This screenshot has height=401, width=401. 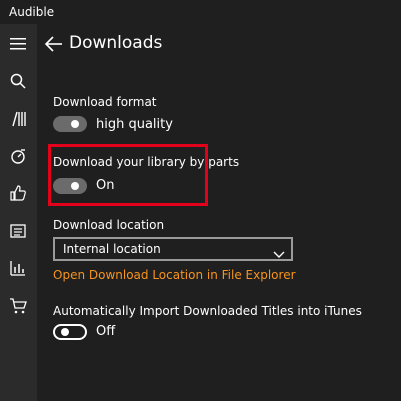 What do you see at coordinates (18, 193) in the screenshot?
I see `thumbs-up-icon` at bounding box center [18, 193].